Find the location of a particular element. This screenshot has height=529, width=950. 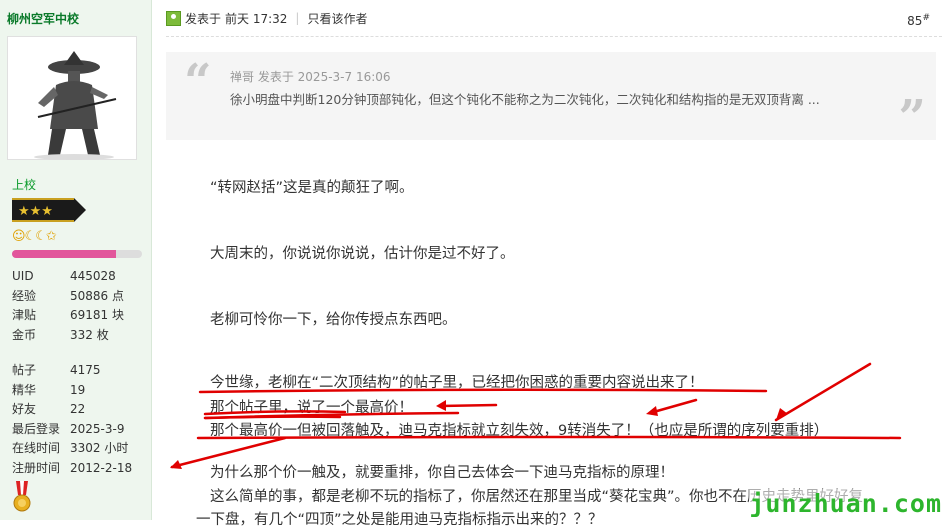

posted-time: 前天 17:32 is located at coordinates (256, 18).